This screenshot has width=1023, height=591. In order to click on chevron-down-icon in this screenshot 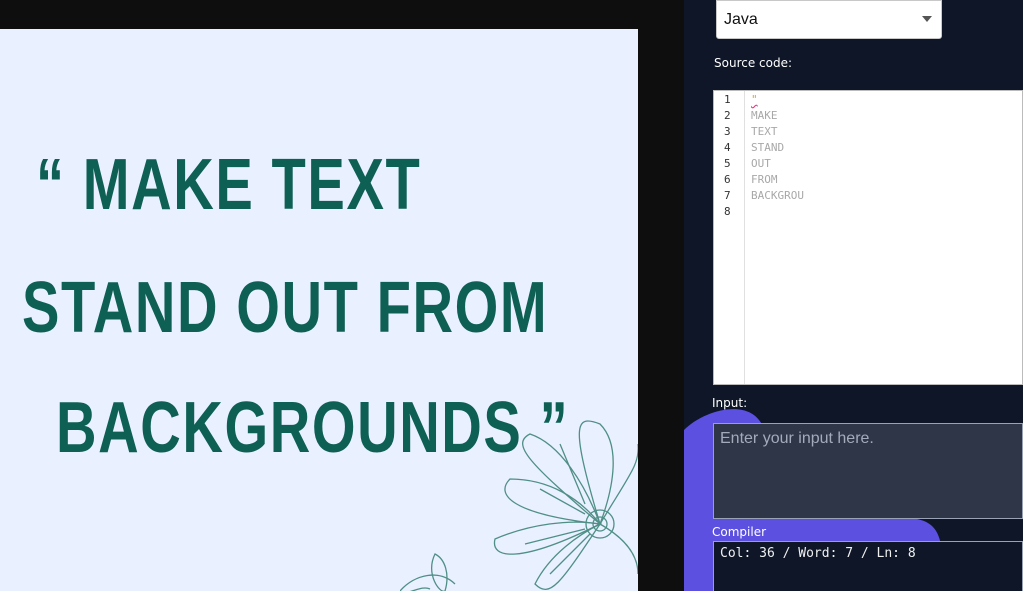, I will do `click(927, 19)`.